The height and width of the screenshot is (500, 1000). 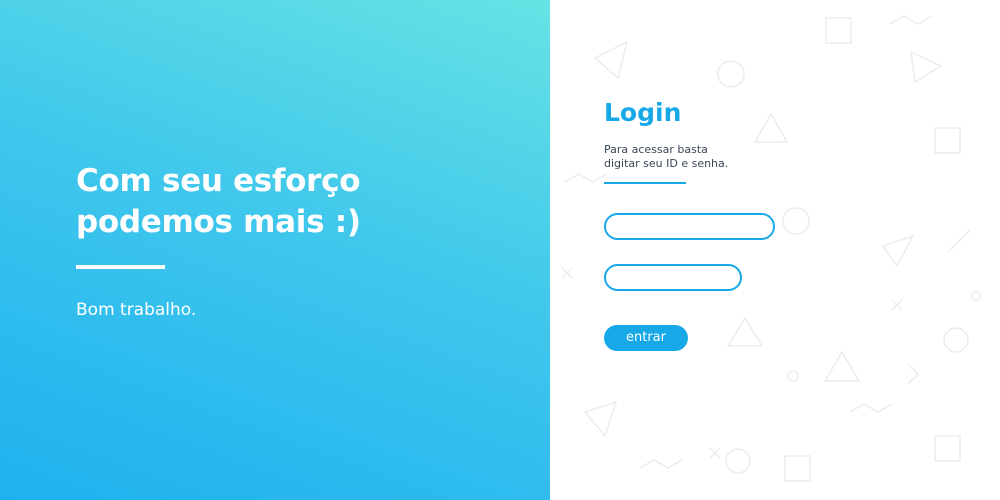 What do you see at coordinates (689, 226) in the screenshot?
I see `id-input` at bounding box center [689, 226].